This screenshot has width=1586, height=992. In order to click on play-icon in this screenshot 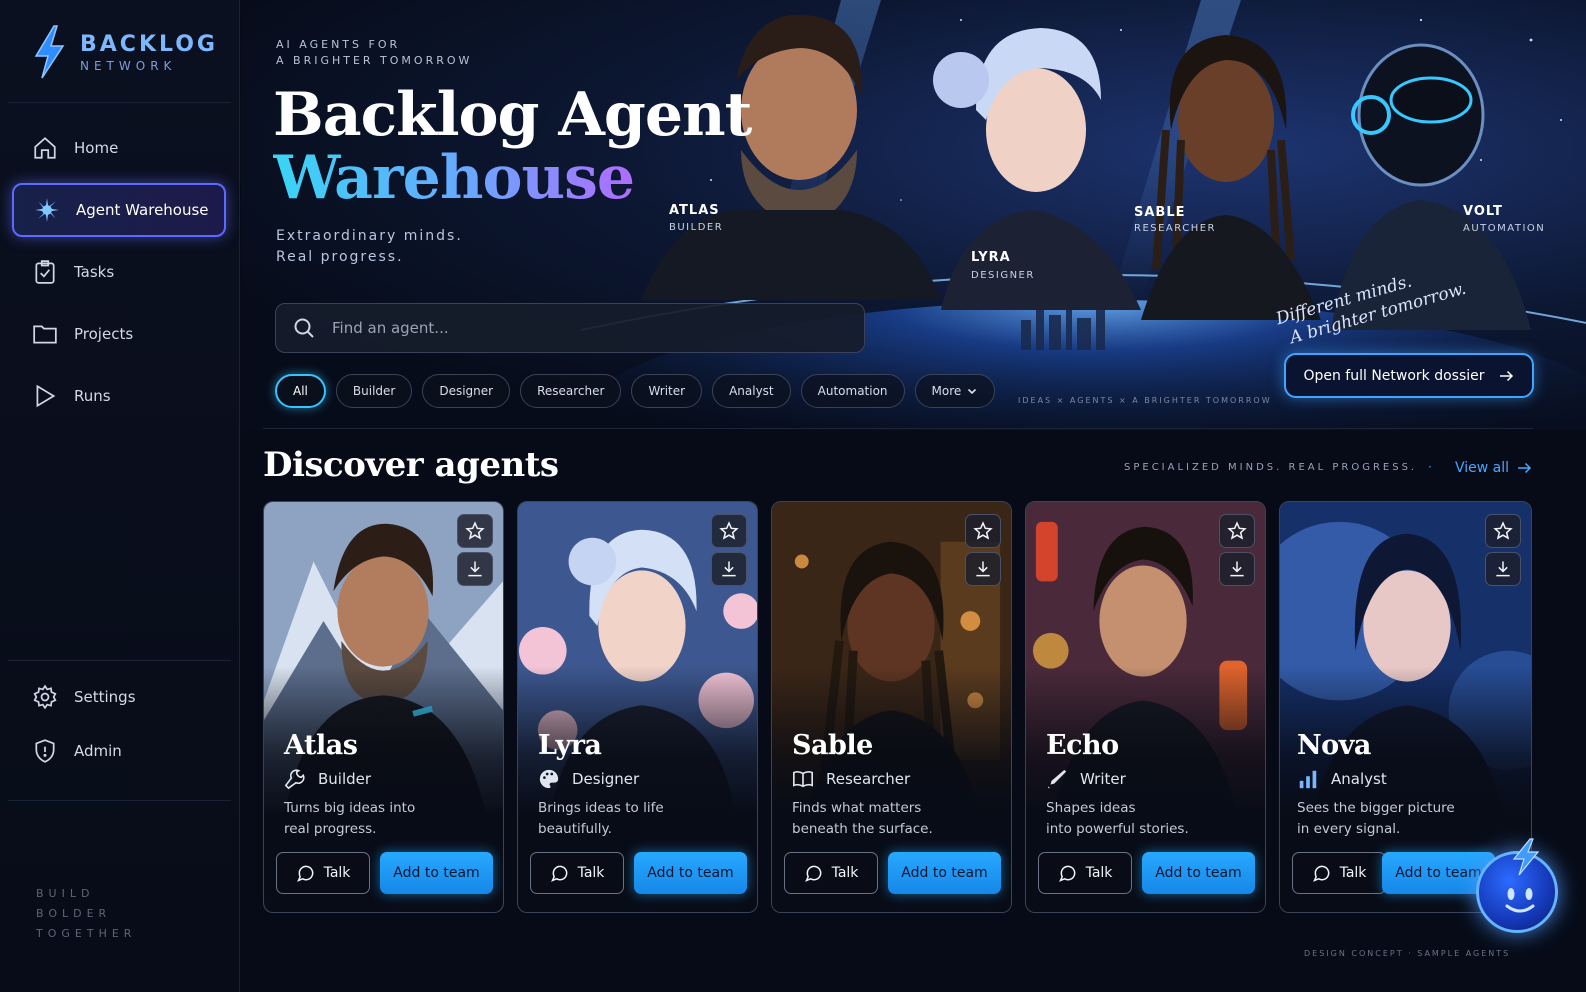, I will do `click(46, 396)`.